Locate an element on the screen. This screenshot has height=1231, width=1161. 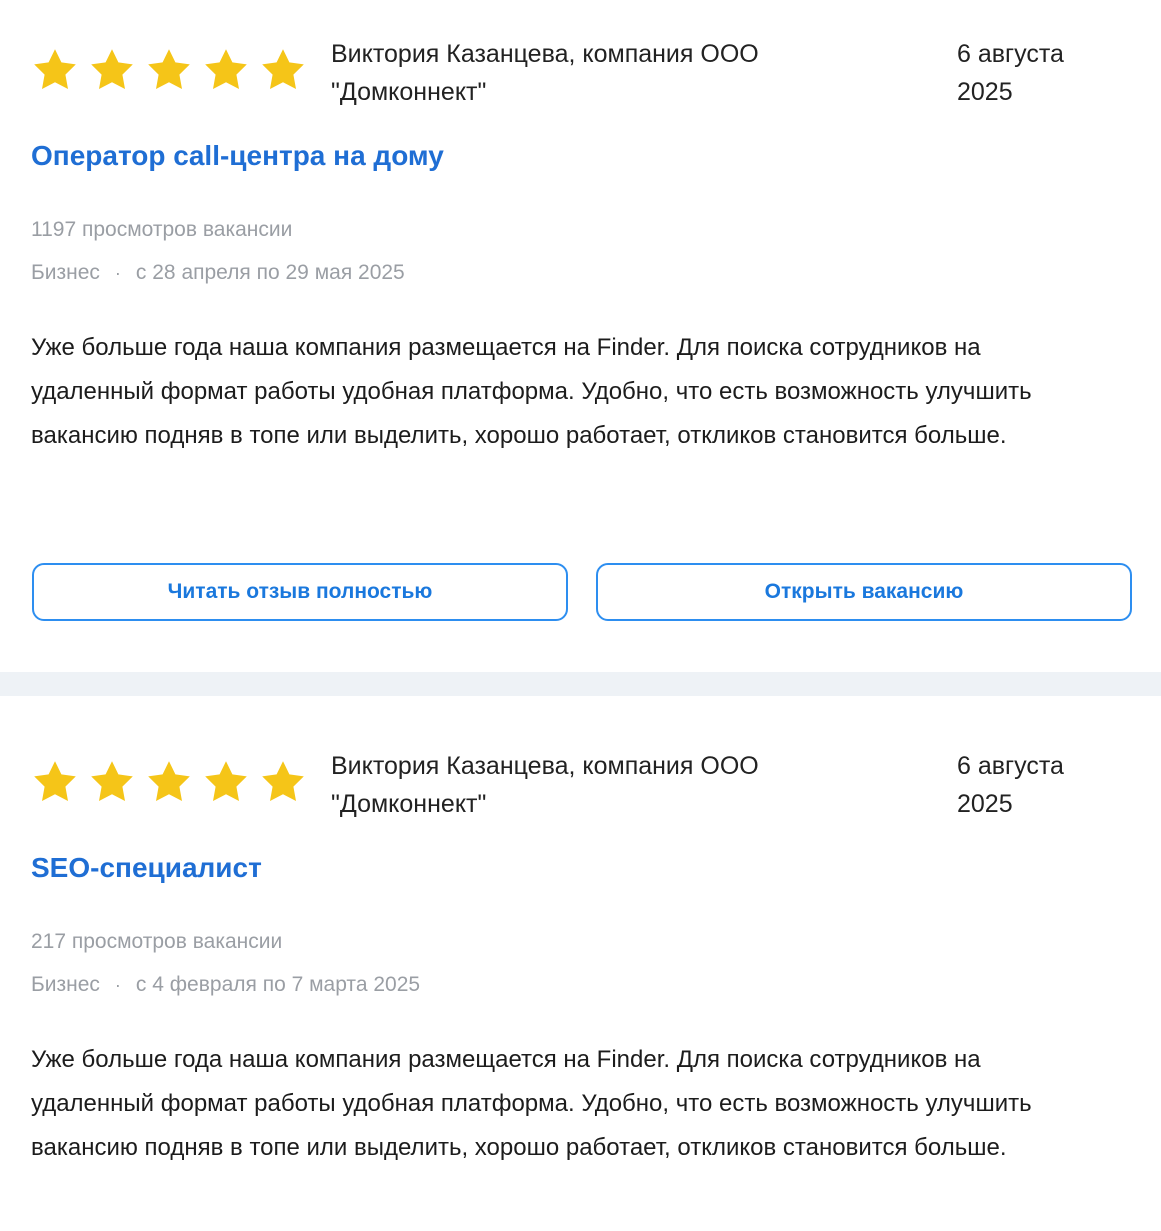
vacancy-views: 1197 просмотров вакансии is located at coordinates (162, 229).